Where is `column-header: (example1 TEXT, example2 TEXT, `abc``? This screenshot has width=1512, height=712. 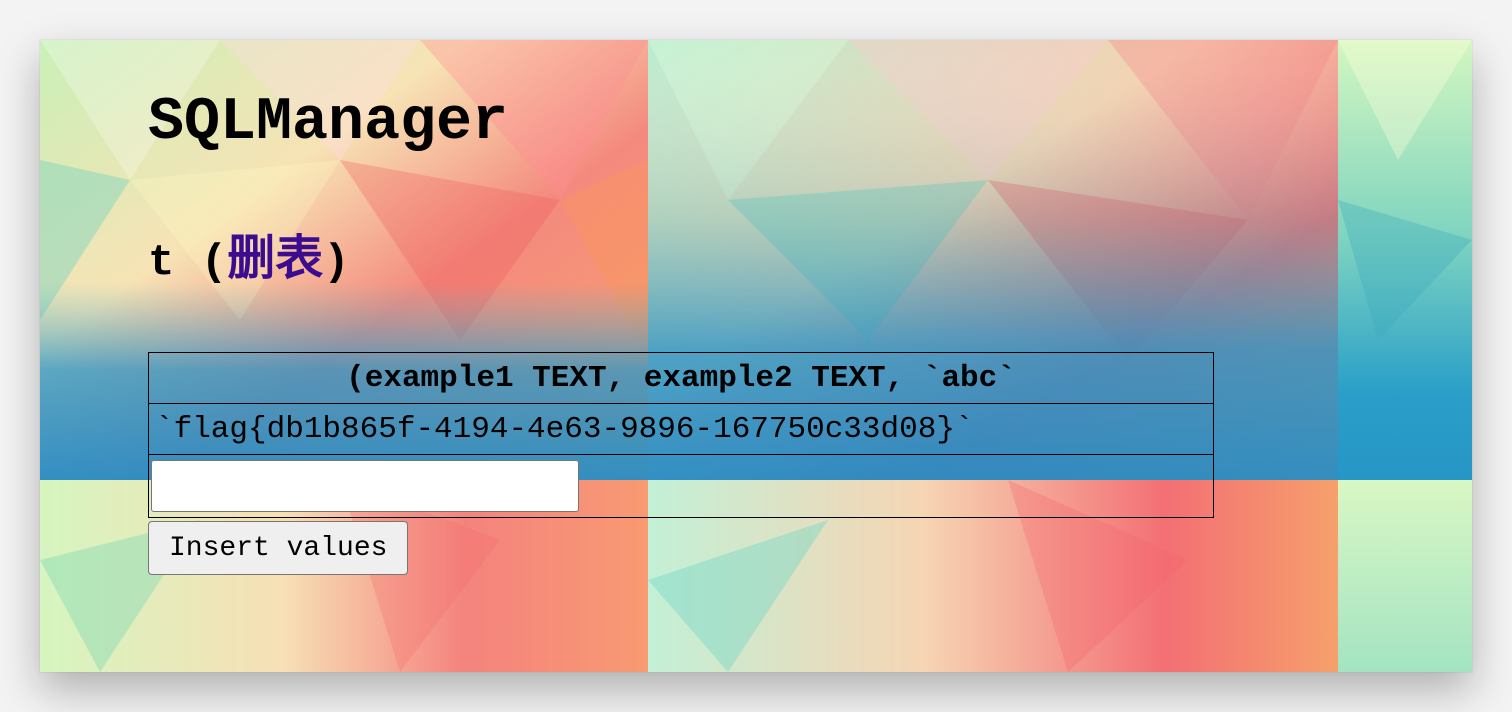
column-header: (example1 TEXT, example2 TEXT, `abc` is located at coordinates (681, 378).